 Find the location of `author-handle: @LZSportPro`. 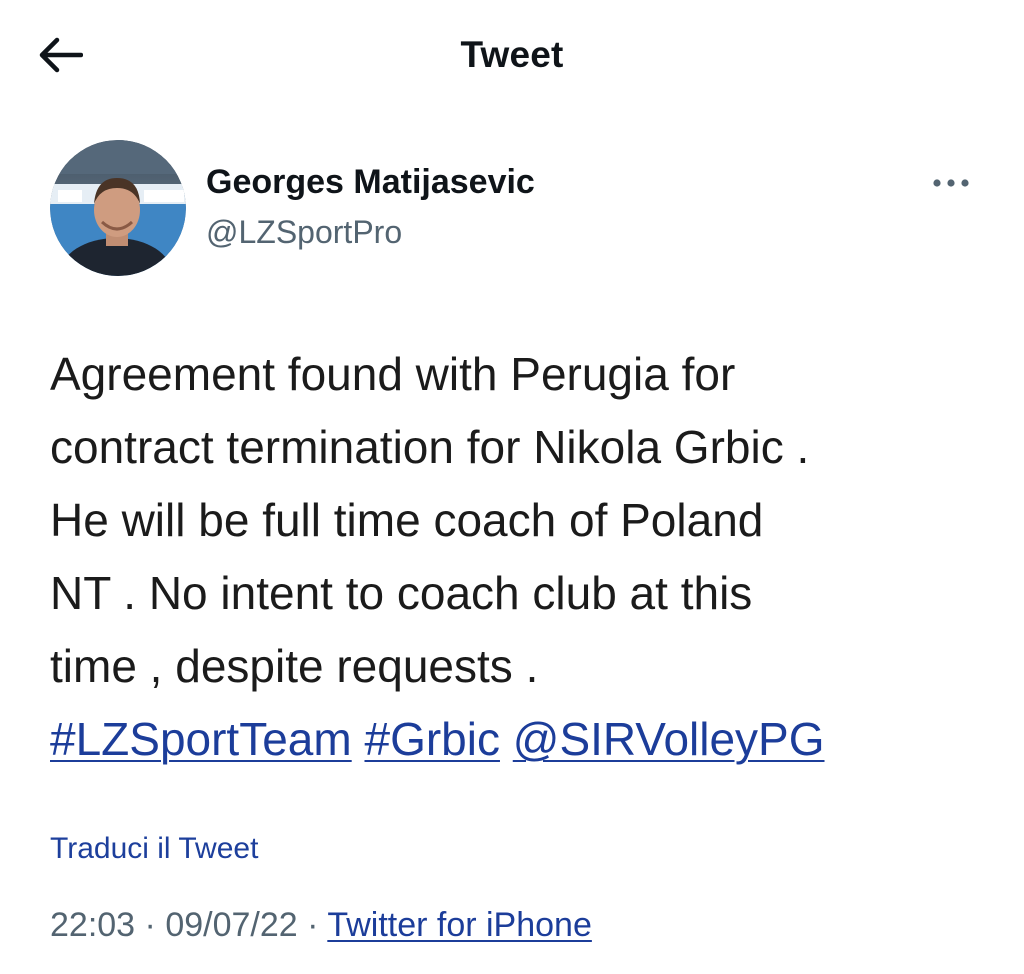

author-handle: @LZSportPro is located at coordinates (304, 232).